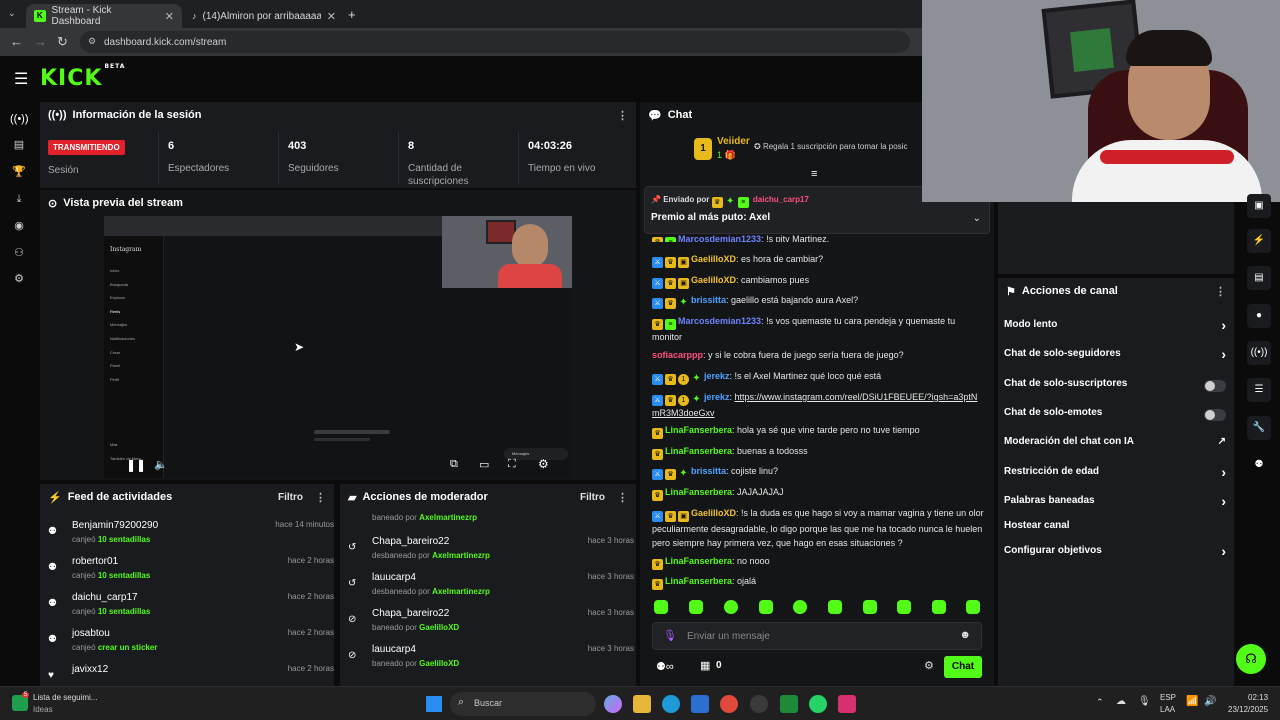  I want to click on back-arrow-icon: ←, so click(16, 41).